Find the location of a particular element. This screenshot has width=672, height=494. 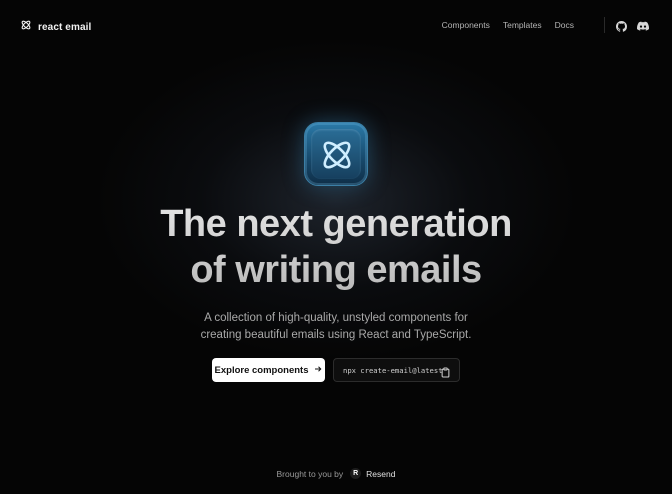

nav-divider is located at coordinates (604, 25).